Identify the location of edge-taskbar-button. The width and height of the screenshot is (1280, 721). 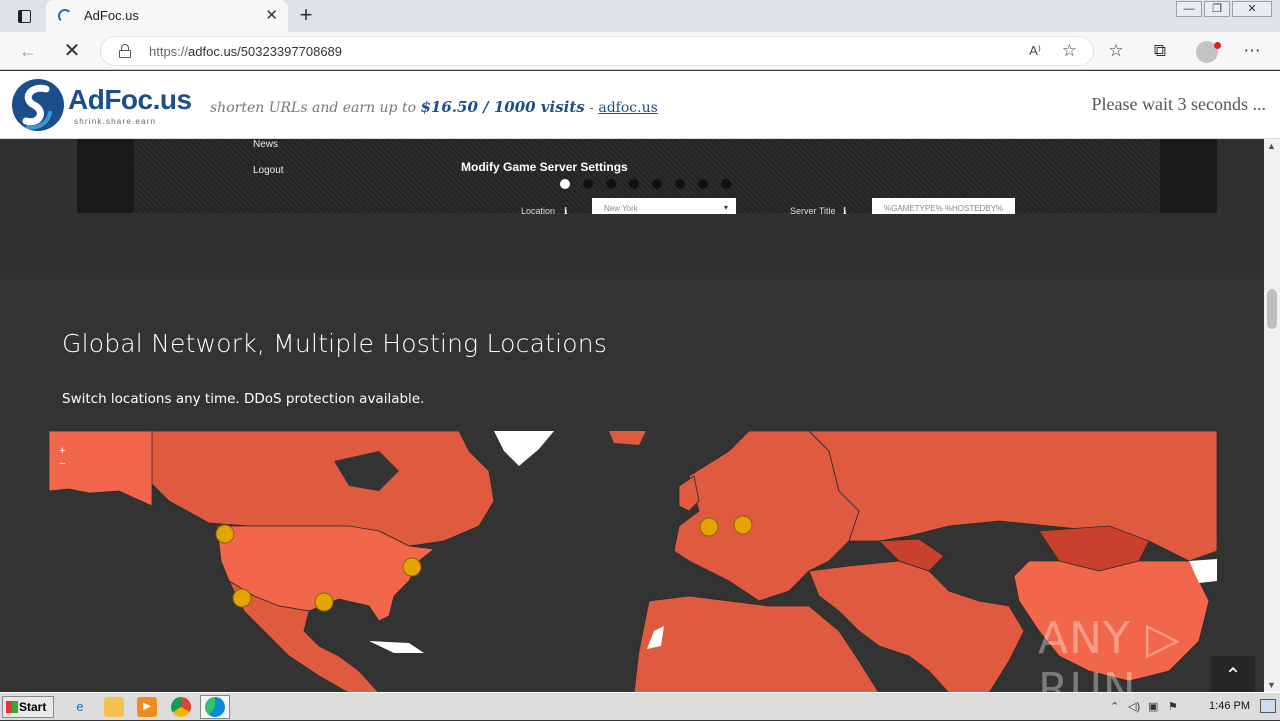
(215, 707).